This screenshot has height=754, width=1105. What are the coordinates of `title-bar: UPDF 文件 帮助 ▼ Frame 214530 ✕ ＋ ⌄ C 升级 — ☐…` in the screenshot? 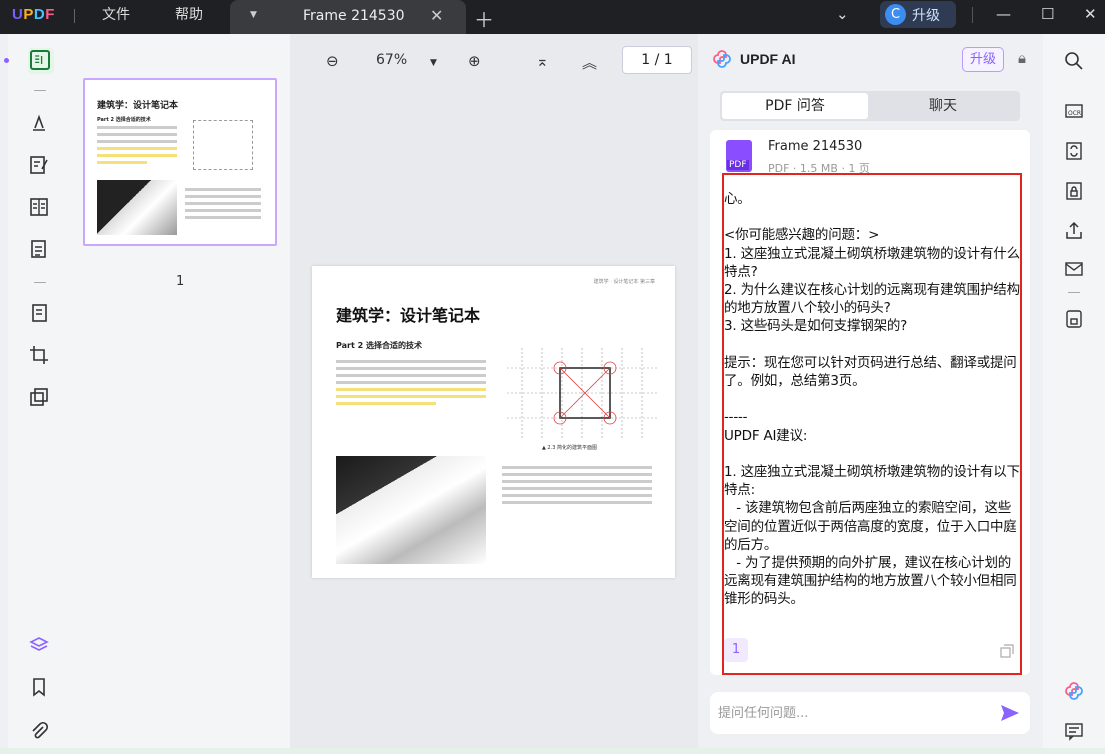 It's located at (552, 17).